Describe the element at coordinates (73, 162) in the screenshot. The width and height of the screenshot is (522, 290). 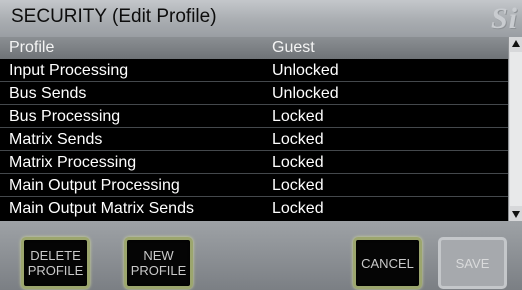
I see `row-label: Matrix Processing` at that location.